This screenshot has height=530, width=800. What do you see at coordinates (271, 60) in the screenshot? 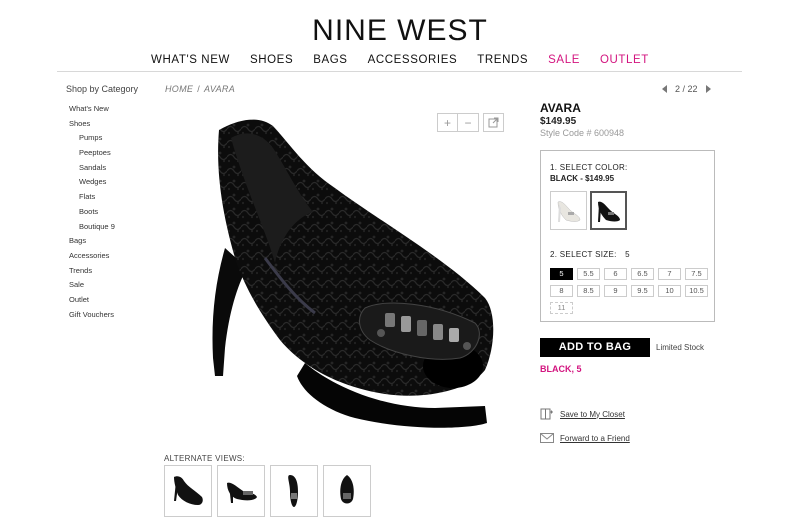
I see `nav-item-shoes: SHOES` at bounding box center [271, 60].